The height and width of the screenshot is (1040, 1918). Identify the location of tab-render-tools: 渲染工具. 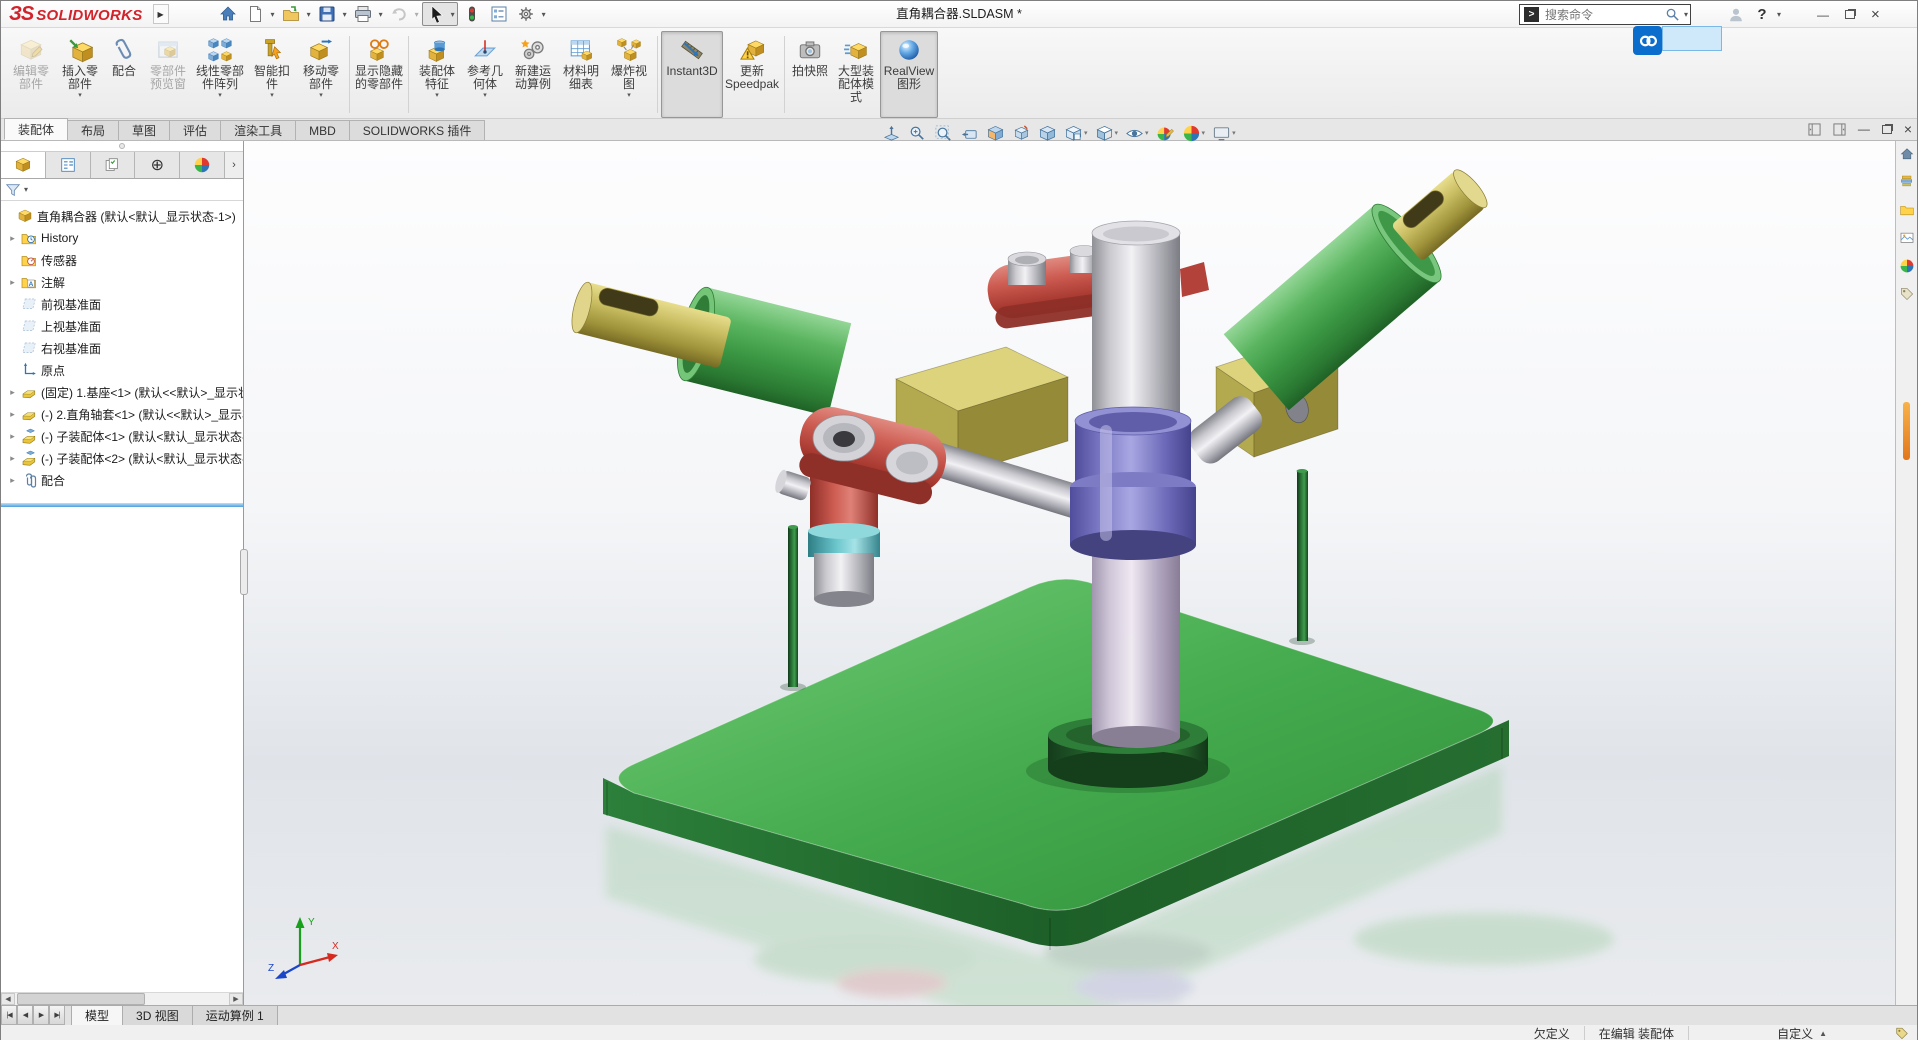
(258, 130).